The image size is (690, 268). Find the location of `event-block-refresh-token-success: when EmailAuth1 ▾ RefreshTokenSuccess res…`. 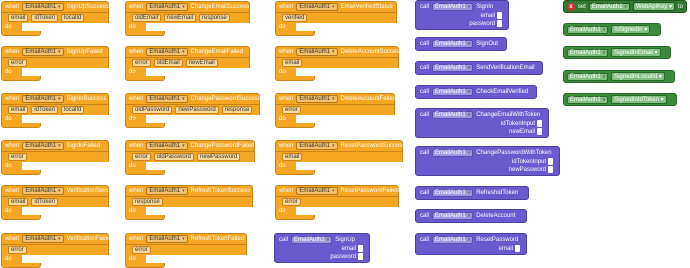

event-block-refresh-token-success: when EmailAuth1 ▾ RefreshTokenSuccess res… is located at coordinates (189, 202).